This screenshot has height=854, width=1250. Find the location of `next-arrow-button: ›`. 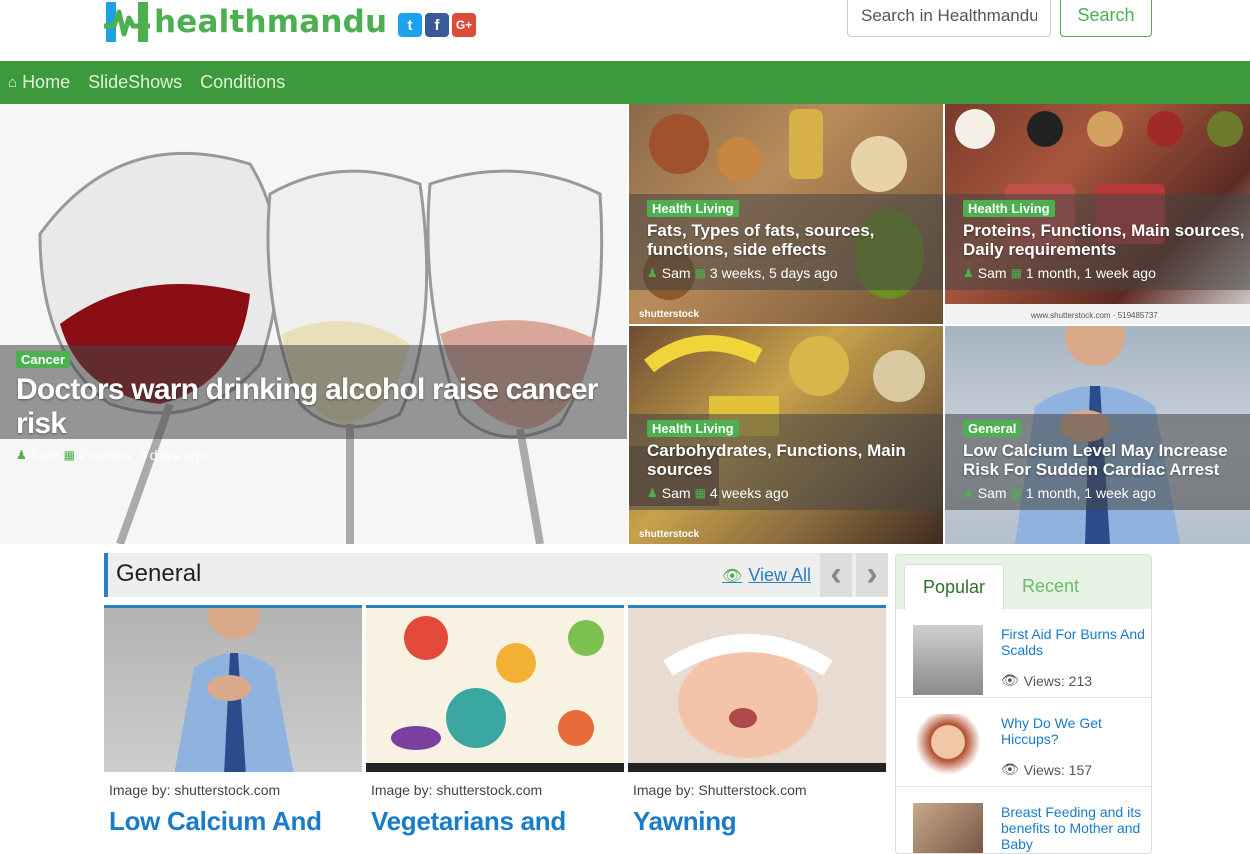

next-arrow-button: › is located at coordinates (872, 575).